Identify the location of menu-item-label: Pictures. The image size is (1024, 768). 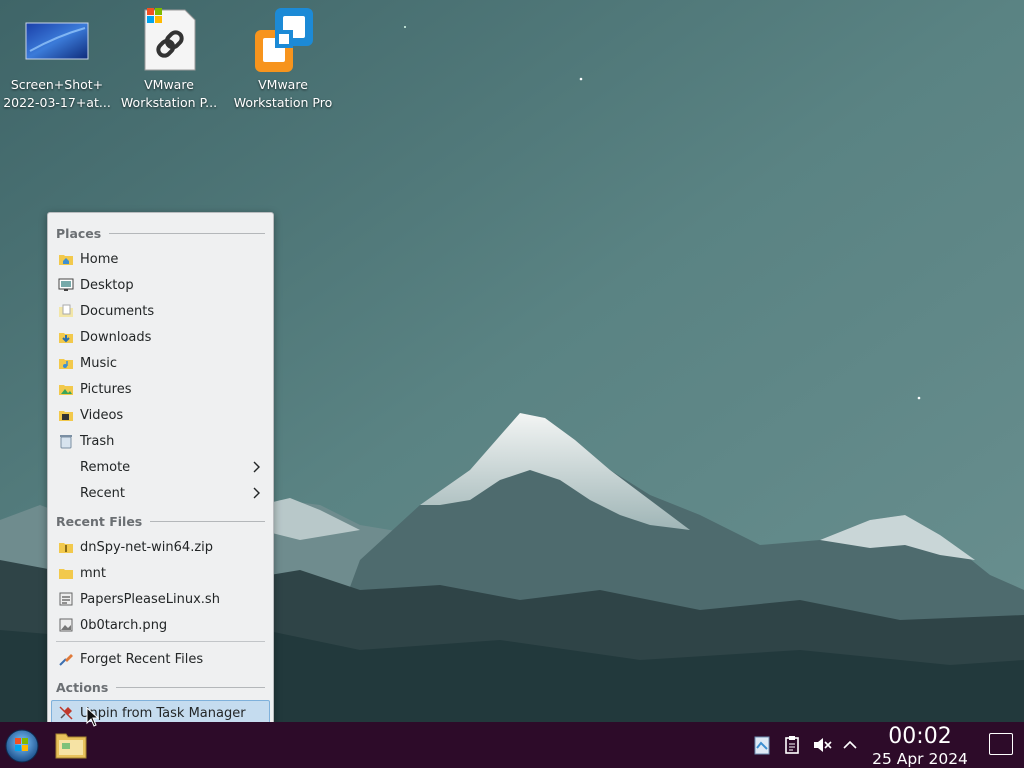
(106, 389).